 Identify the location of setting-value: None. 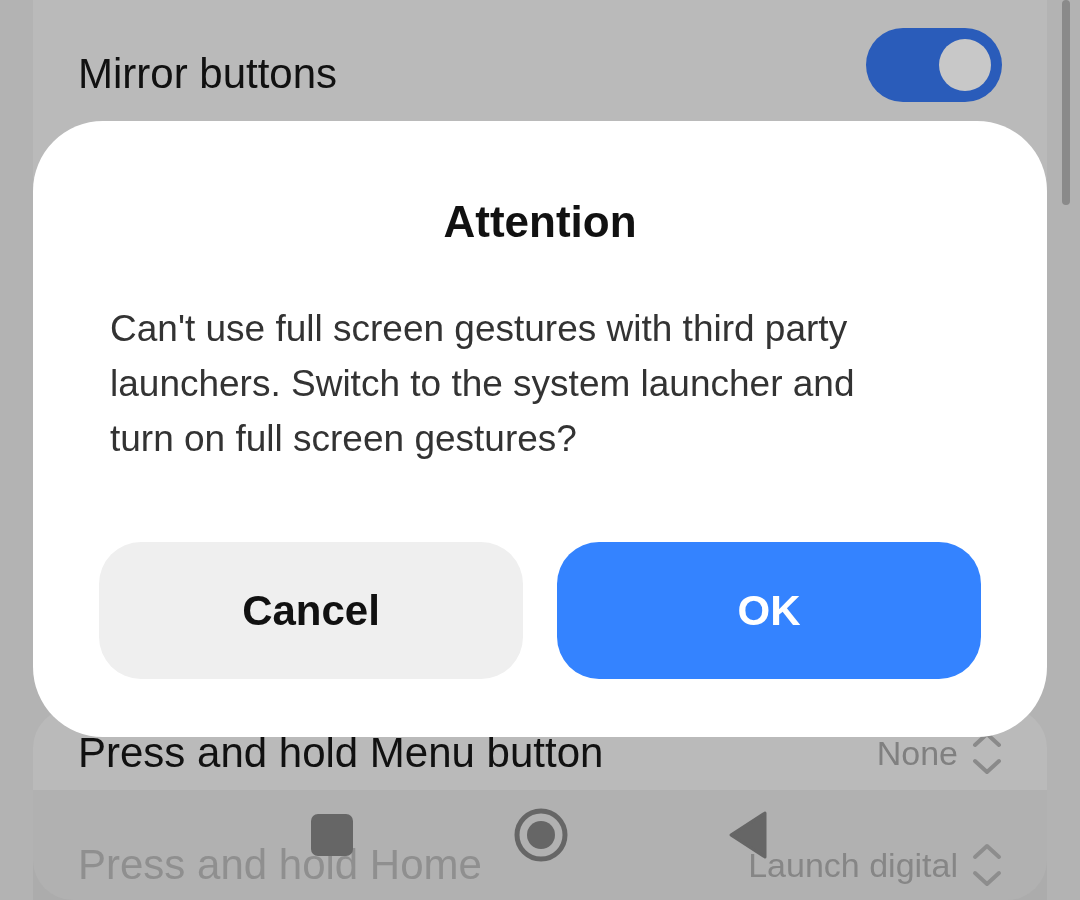
(917, 753).